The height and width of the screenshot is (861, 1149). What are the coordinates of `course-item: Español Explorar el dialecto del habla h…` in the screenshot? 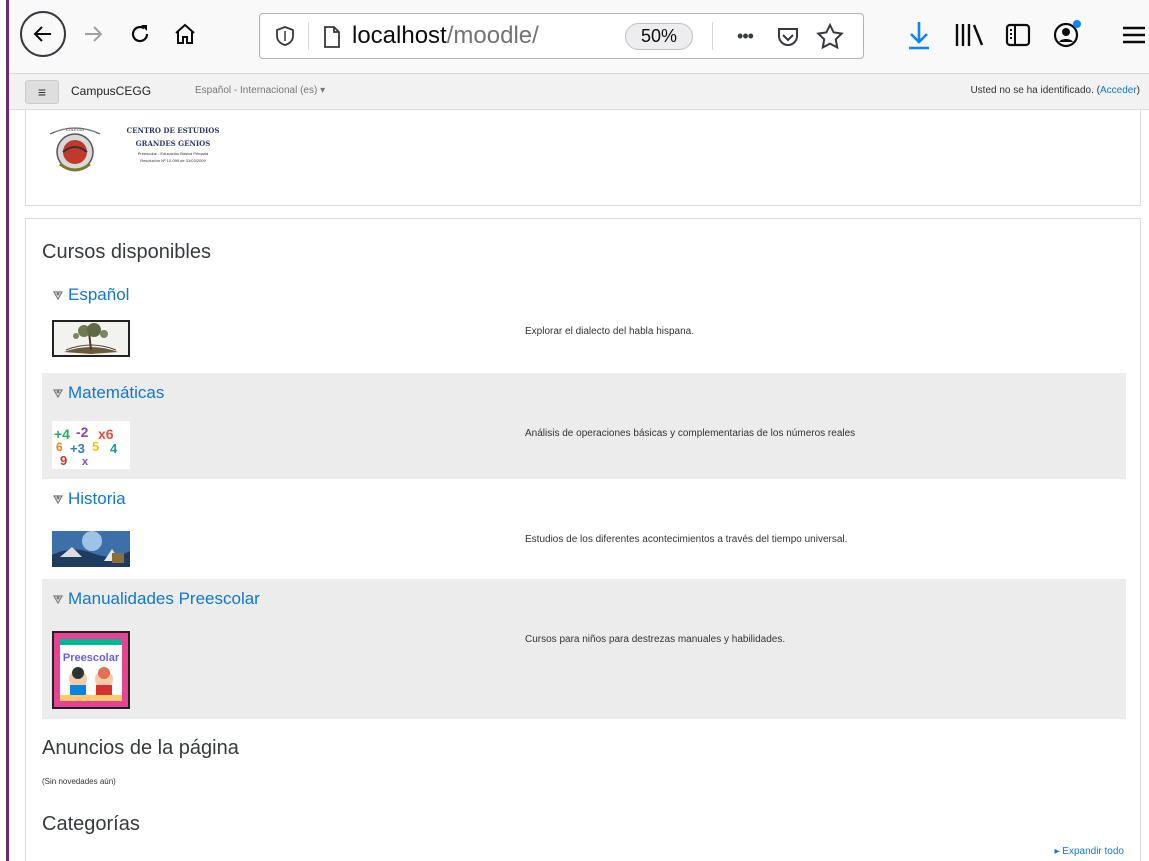 It's located at (584, 323).